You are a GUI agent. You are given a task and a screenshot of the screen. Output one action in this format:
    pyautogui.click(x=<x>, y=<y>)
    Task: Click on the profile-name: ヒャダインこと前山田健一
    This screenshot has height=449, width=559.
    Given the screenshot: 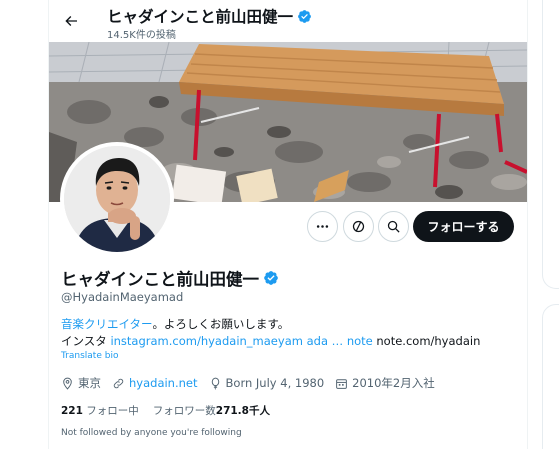 What is the action you would take?
    pyautogui.click(x=170, y=278)
    